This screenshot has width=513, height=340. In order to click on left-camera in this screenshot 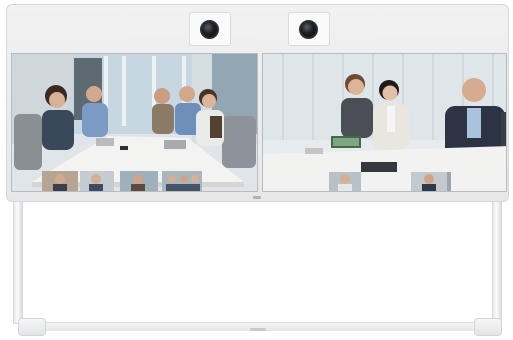, I will do `click(210, 29)`.